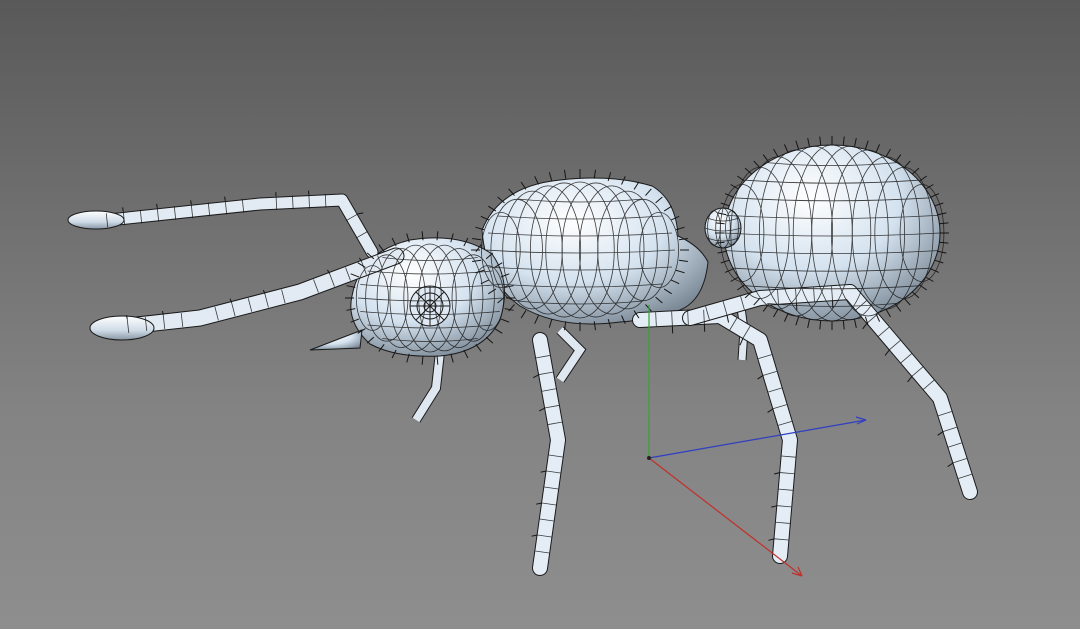 The image size is (1080, 629). Describe the element at coordinates (571, 354) in the screenshot. I see `mid-leg-far` at that location.